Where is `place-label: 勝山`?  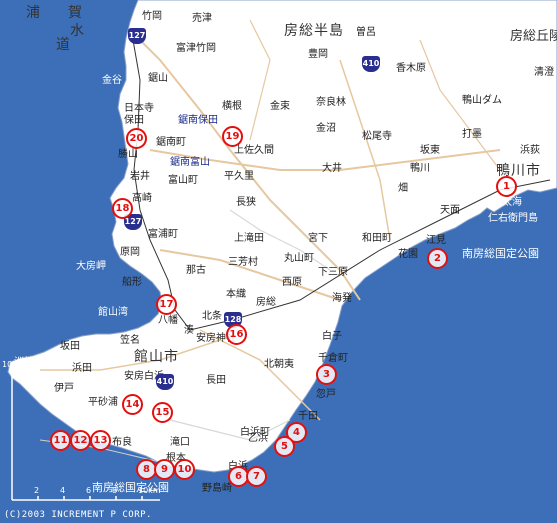 place-label: 勝山 is located at coordinates (128, 154).